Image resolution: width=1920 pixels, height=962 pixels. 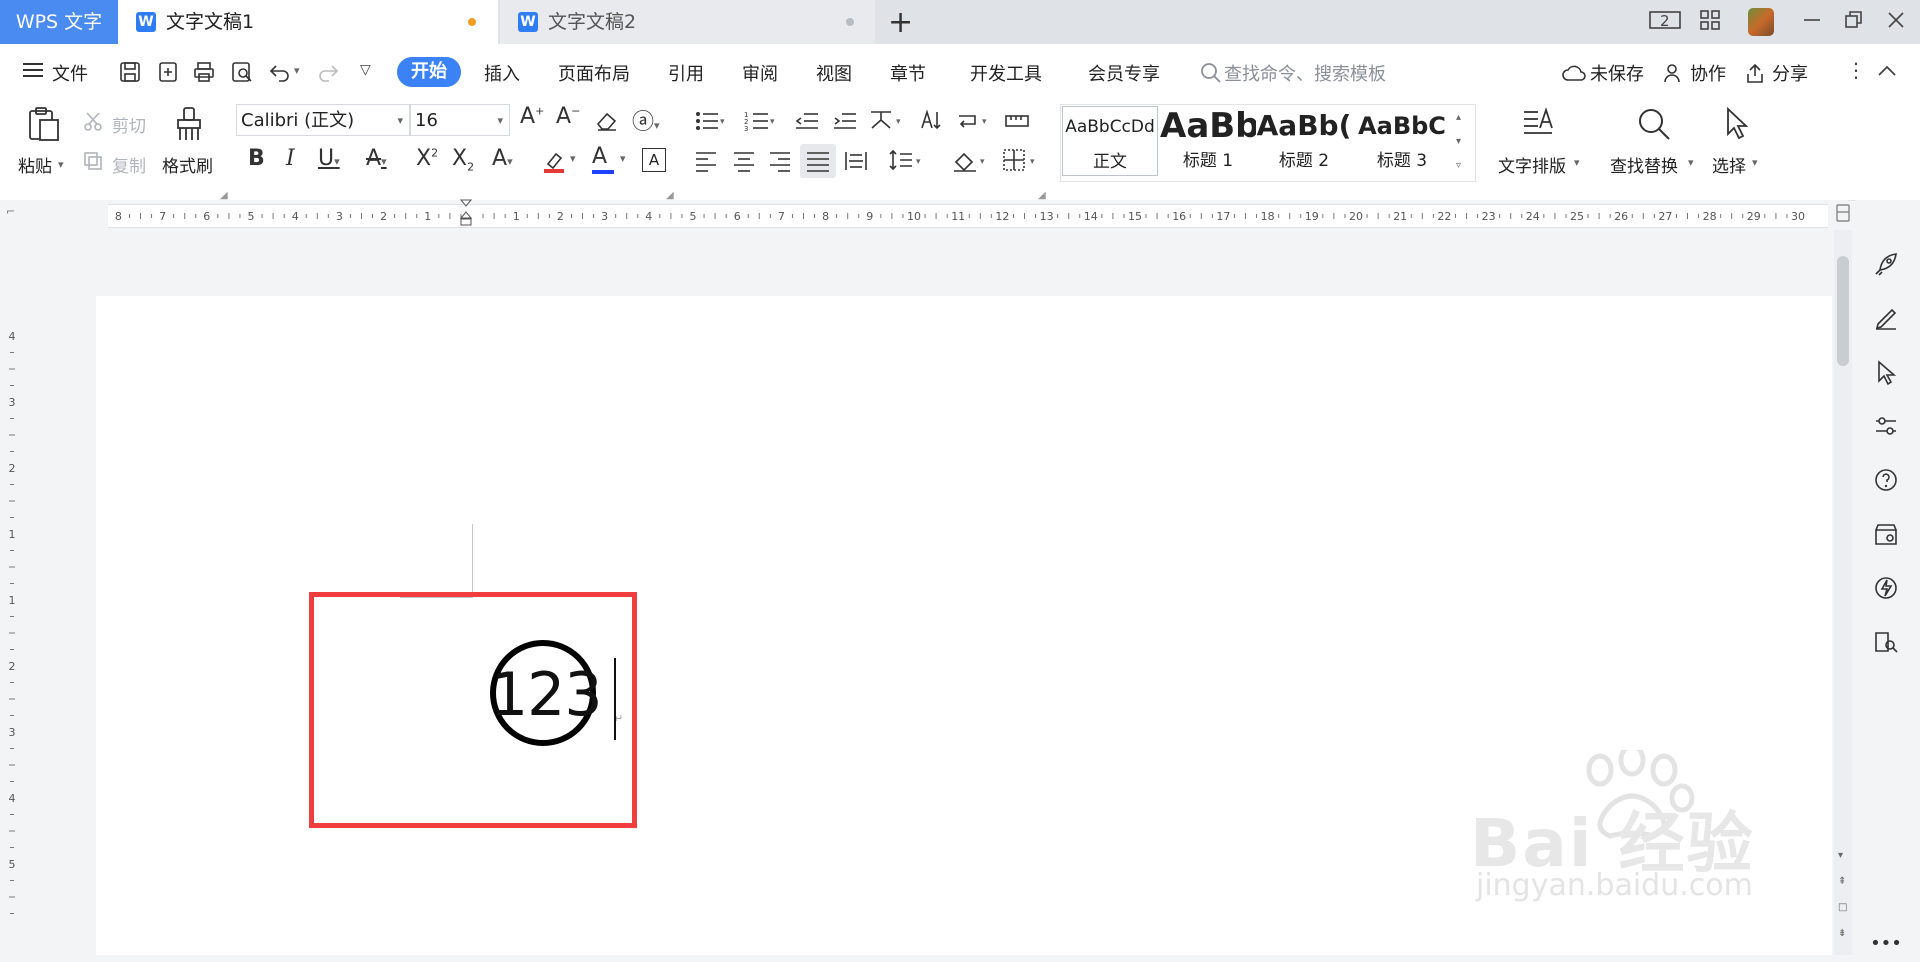 What do you see at coordinates (1617, 73) in the screenshot?
I see `unsaved-status: 未保存` at bounding box center [1617, 73].